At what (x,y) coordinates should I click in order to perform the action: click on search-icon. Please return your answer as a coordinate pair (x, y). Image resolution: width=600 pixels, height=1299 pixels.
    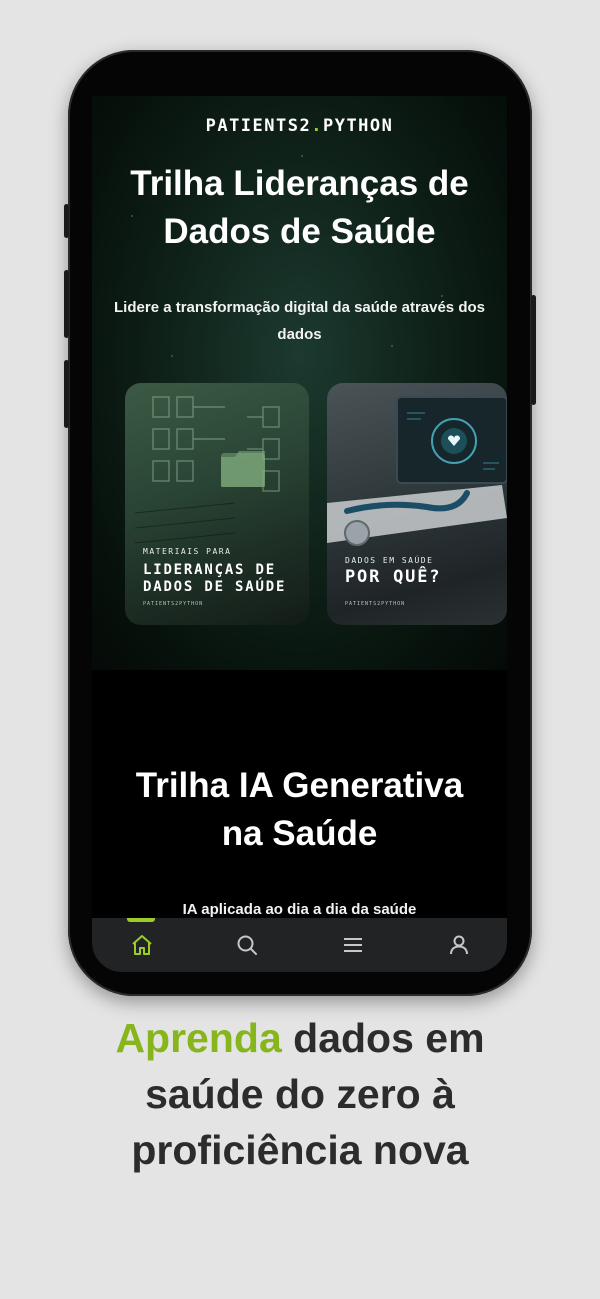
    Looking at the image, I should click on (247, 945).